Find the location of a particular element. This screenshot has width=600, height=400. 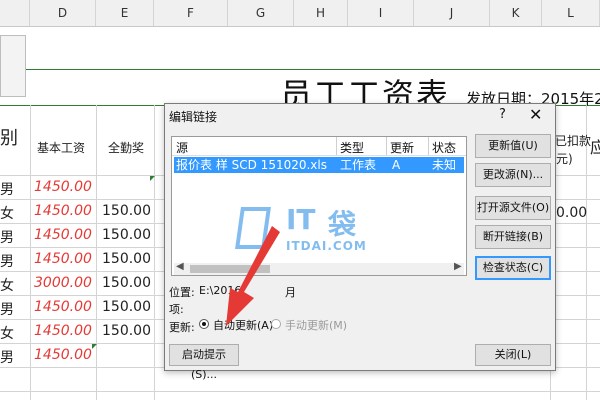

header-payable: 应 is located at coordinates (595, 147).